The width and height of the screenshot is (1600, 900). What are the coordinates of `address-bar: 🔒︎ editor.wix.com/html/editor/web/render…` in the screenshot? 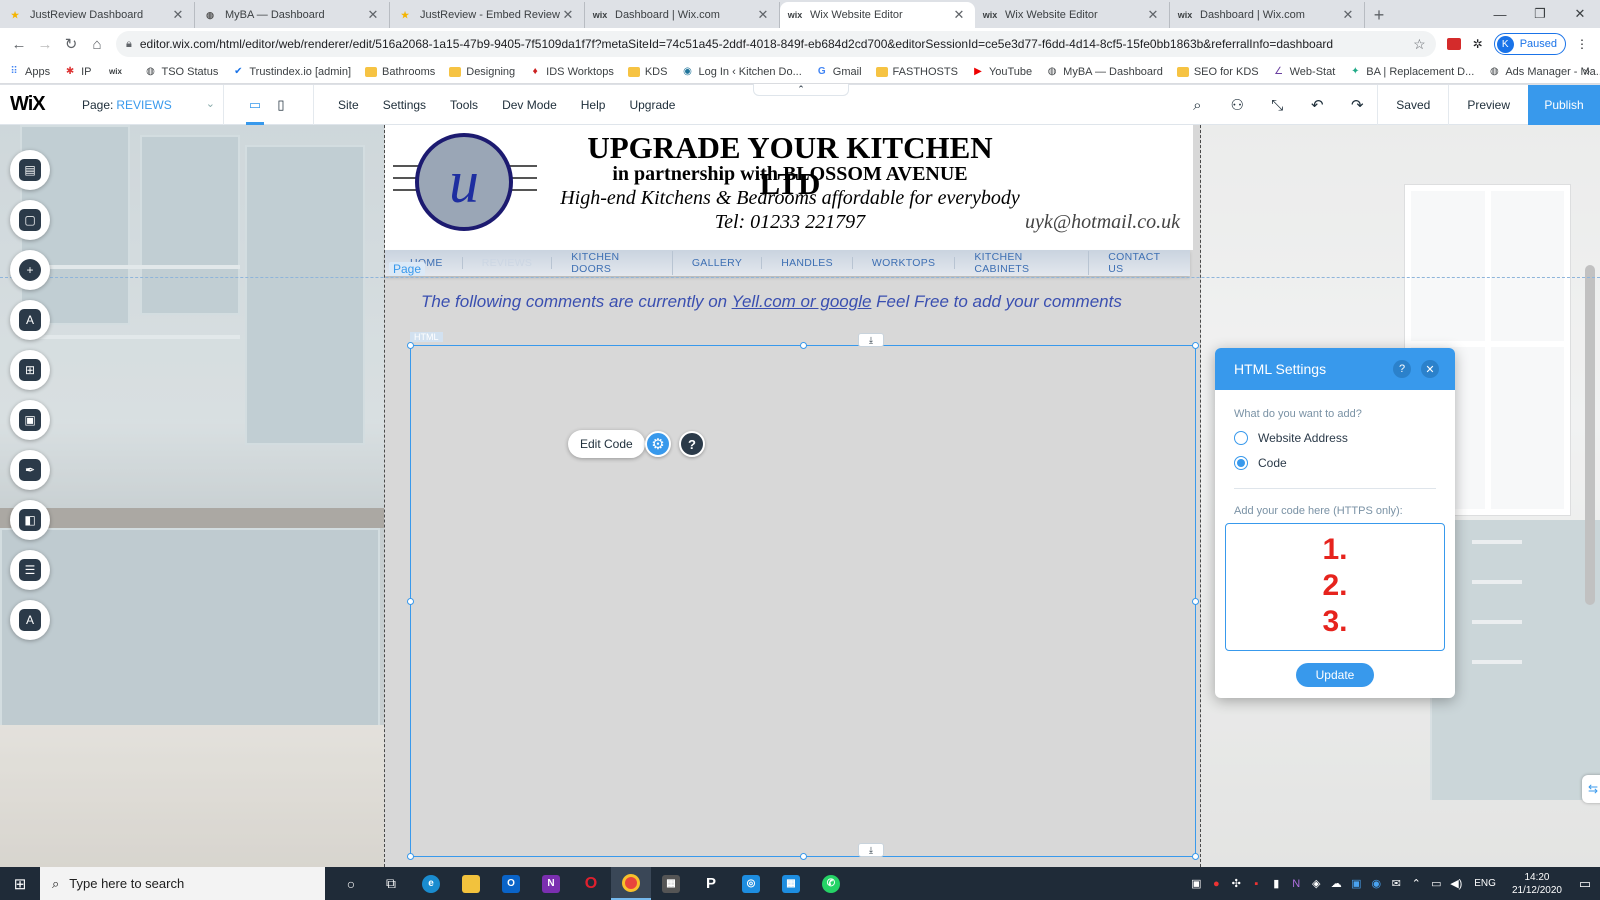 It's located at (776, 44).